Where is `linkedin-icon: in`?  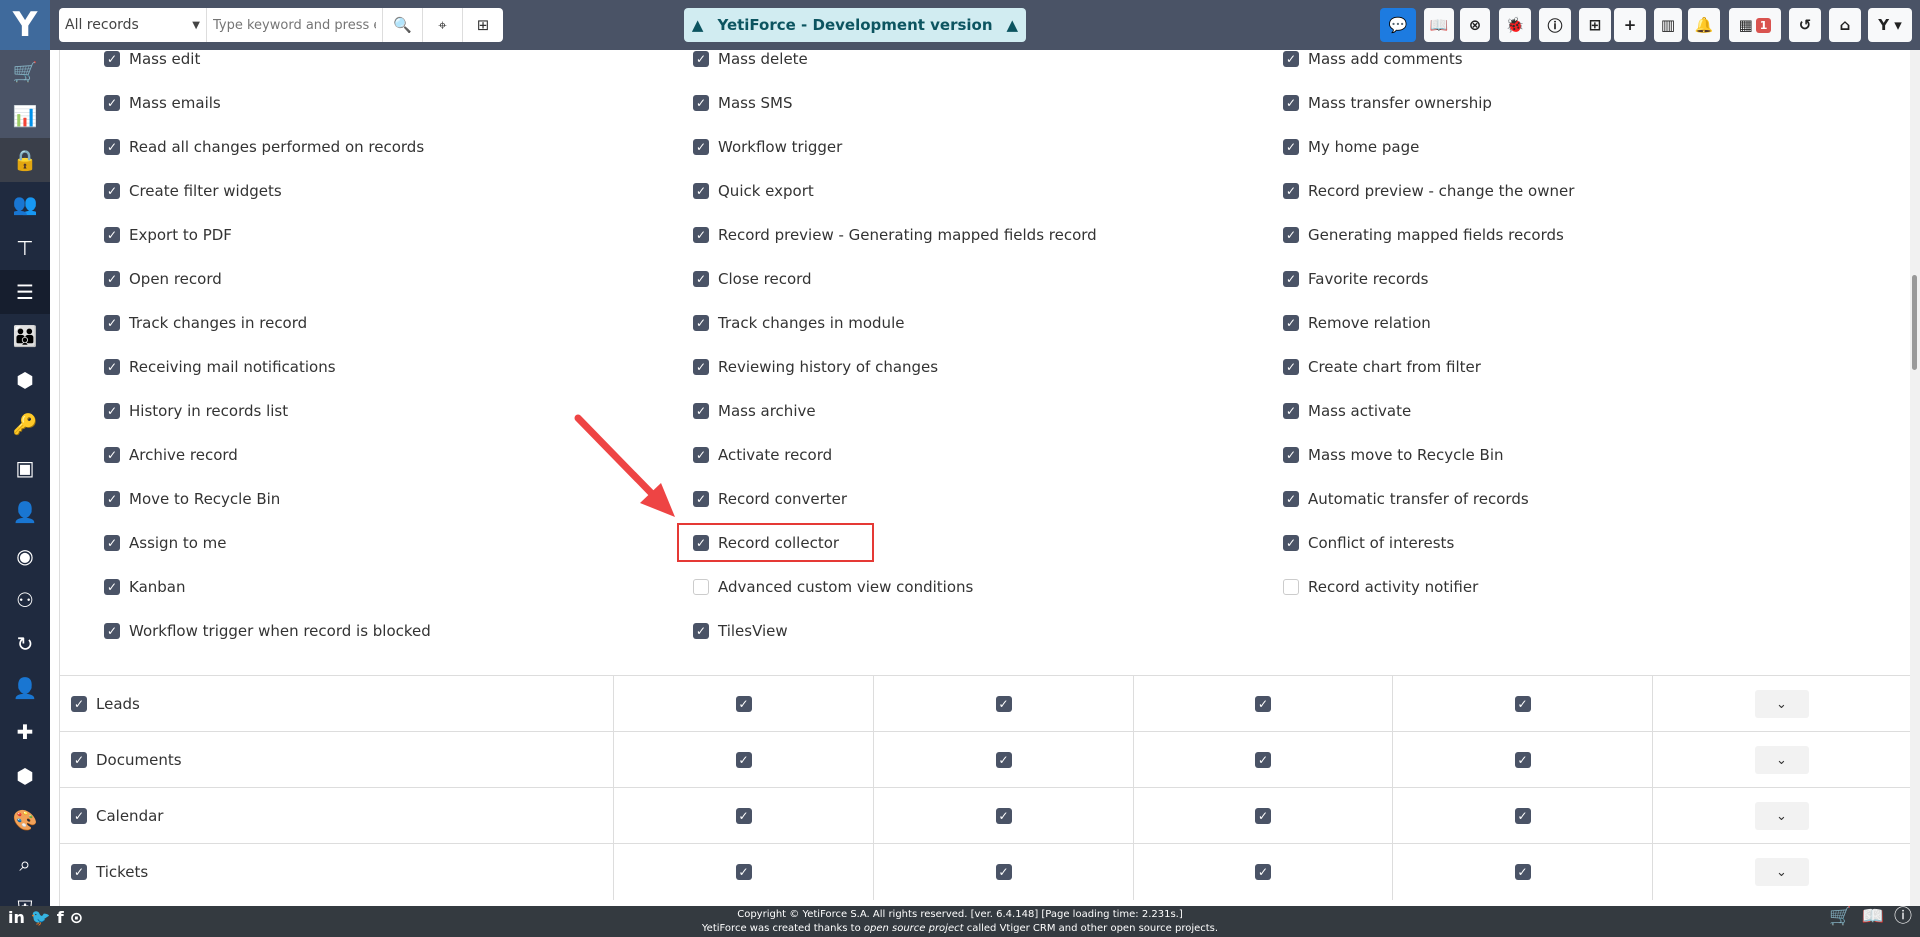
linkedin-icon: in is located at coordinates (16, 918).